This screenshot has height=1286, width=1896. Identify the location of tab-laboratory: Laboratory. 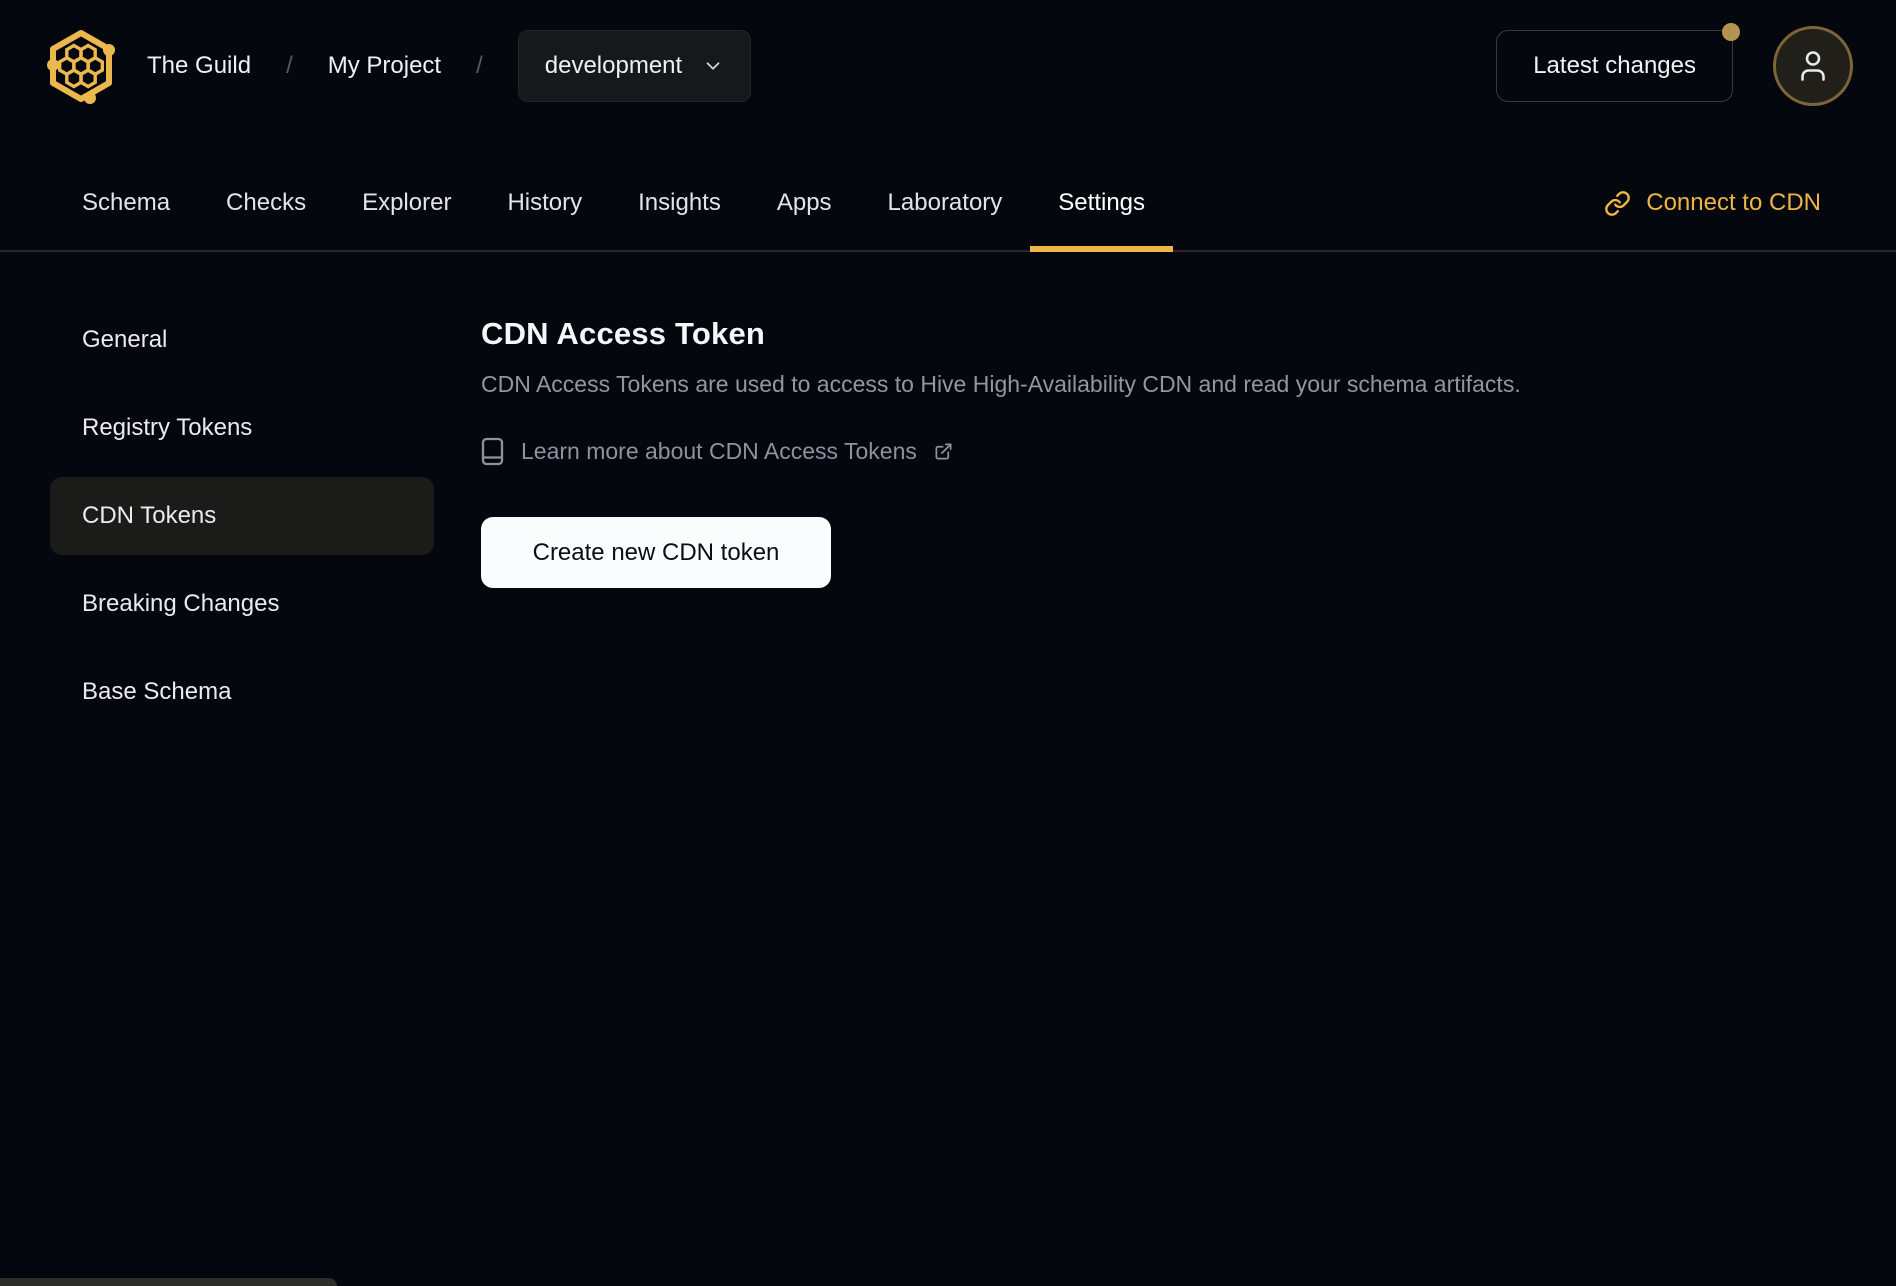
(945, 191).